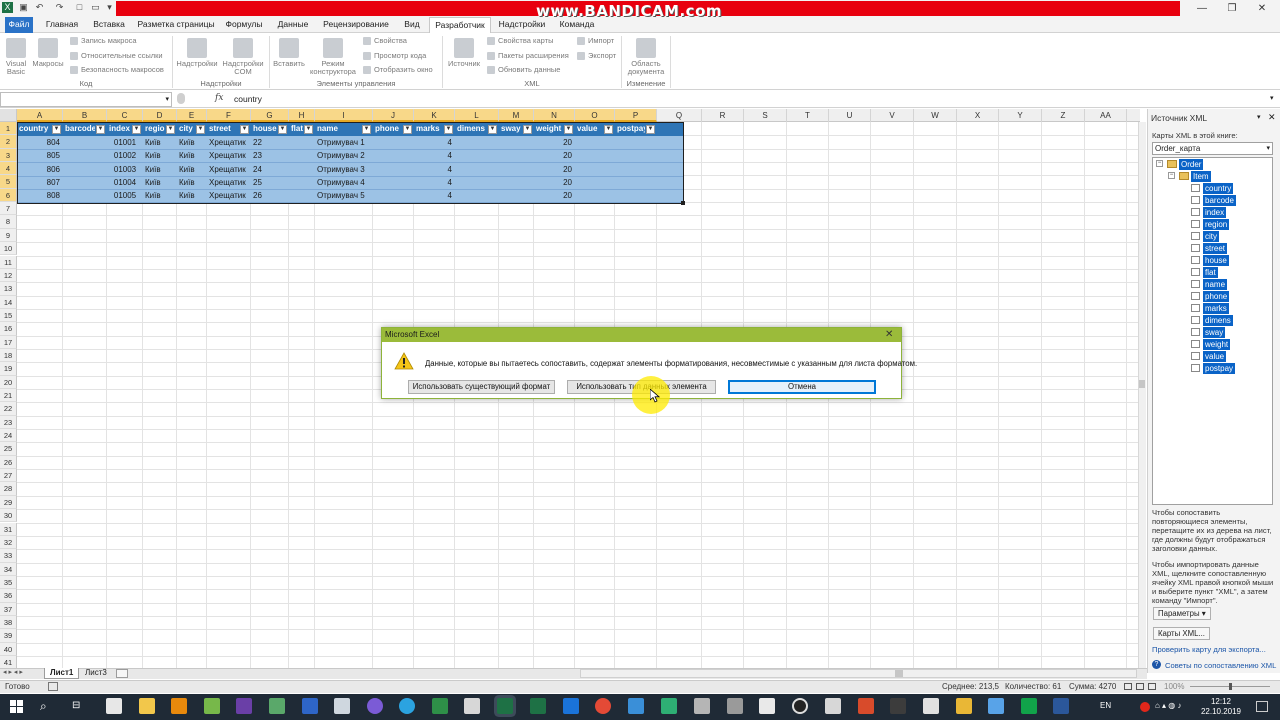  Describe the element at coordinates (520, 41) in the screenshot. I see `map-properties-button: Свойства карты` at that location.